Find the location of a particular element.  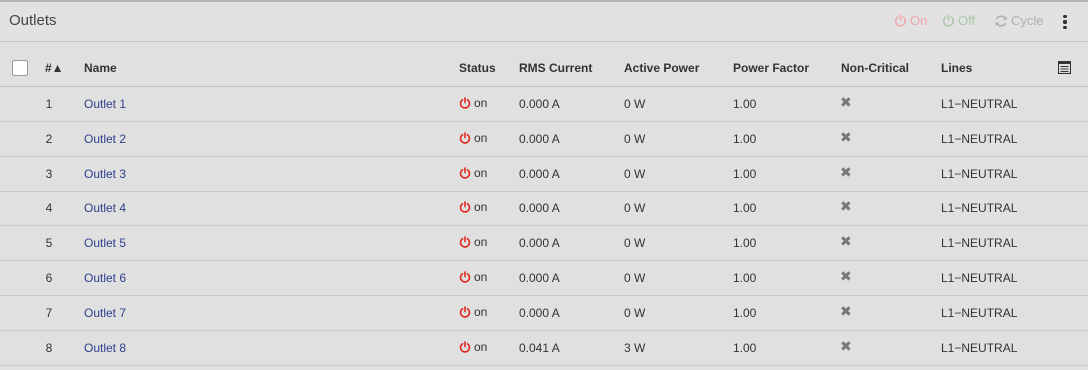

power-factor-header: Power Factor is located at coordinates (771, 68).